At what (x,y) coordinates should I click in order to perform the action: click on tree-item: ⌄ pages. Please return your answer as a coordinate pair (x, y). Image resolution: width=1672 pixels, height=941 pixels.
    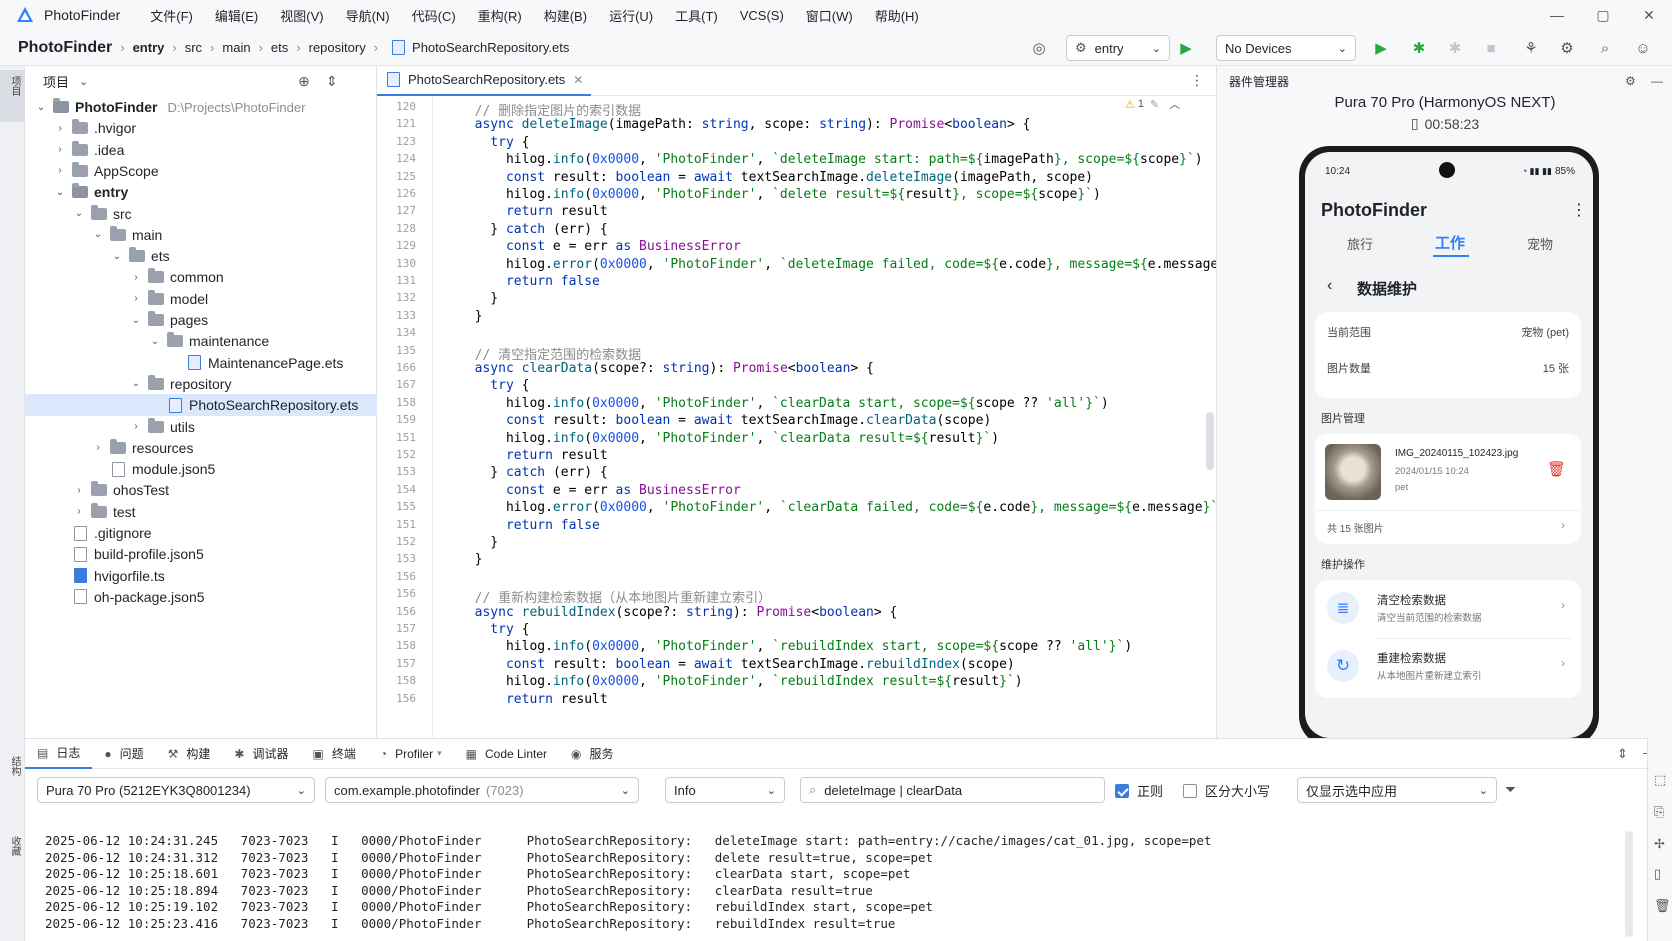
    Looking at the image, I should click on (201, 320).